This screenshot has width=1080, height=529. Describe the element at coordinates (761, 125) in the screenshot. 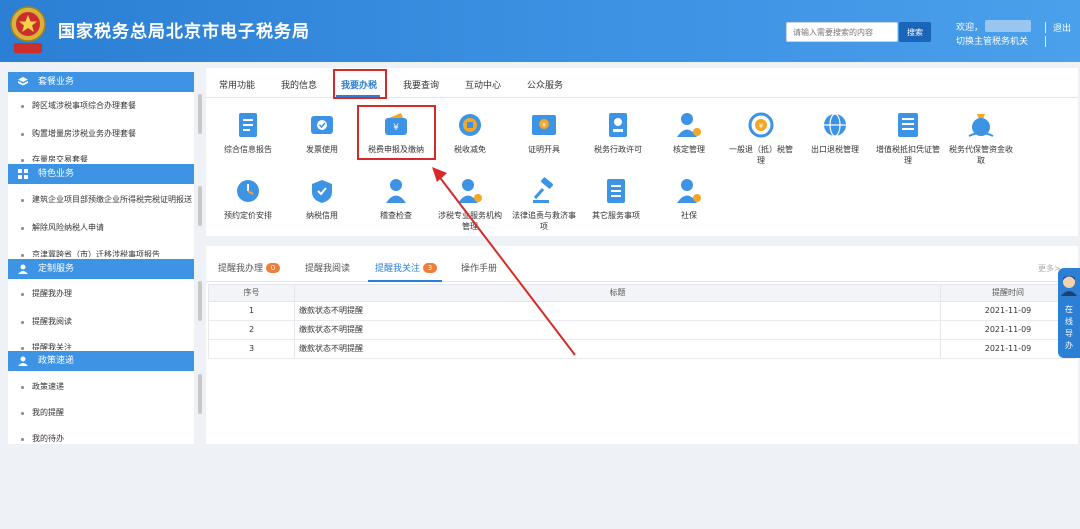

I see `refund-icon: ¥` at that location.